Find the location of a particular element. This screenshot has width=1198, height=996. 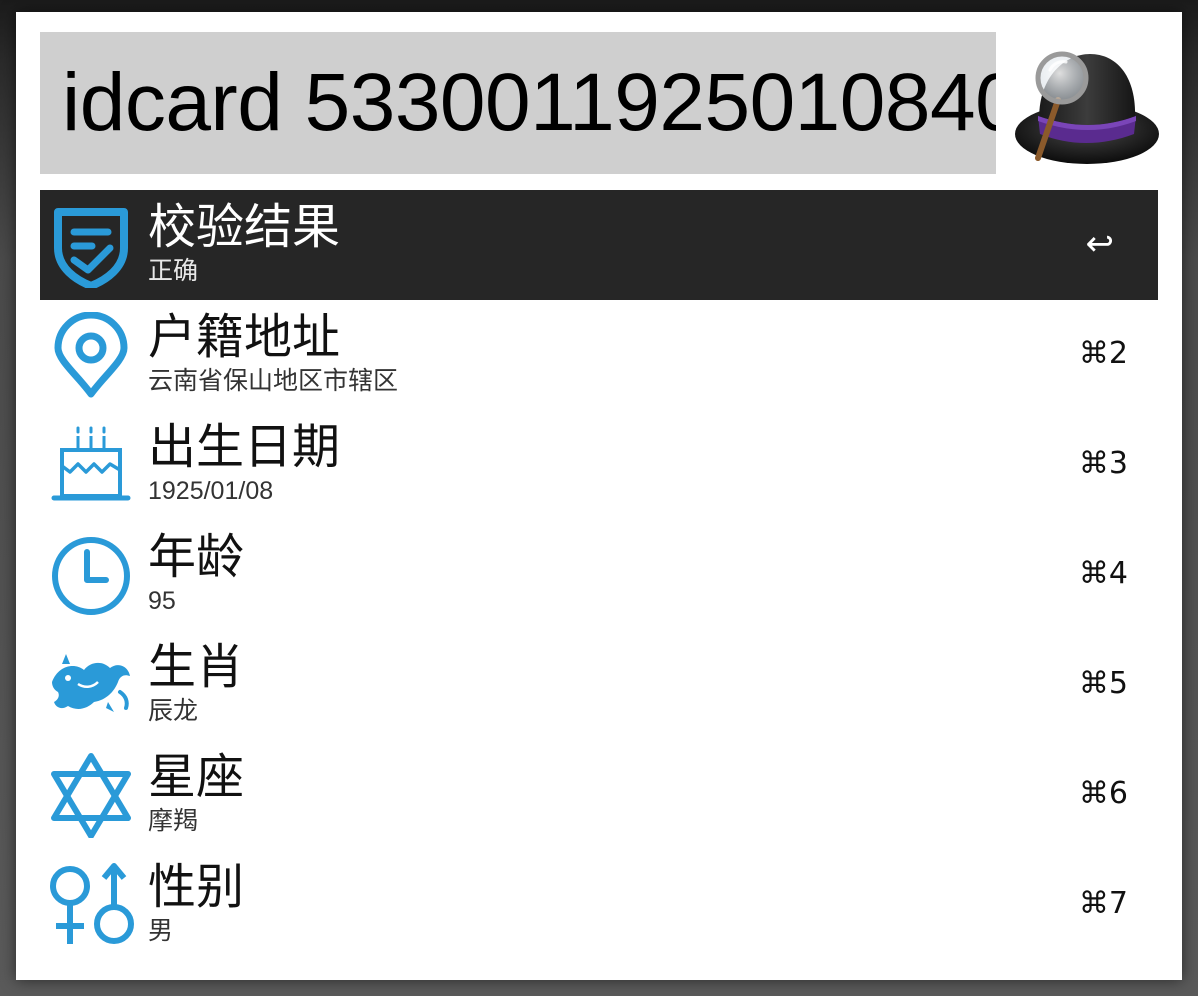

clock-icon is located at coordinates (91, 575).